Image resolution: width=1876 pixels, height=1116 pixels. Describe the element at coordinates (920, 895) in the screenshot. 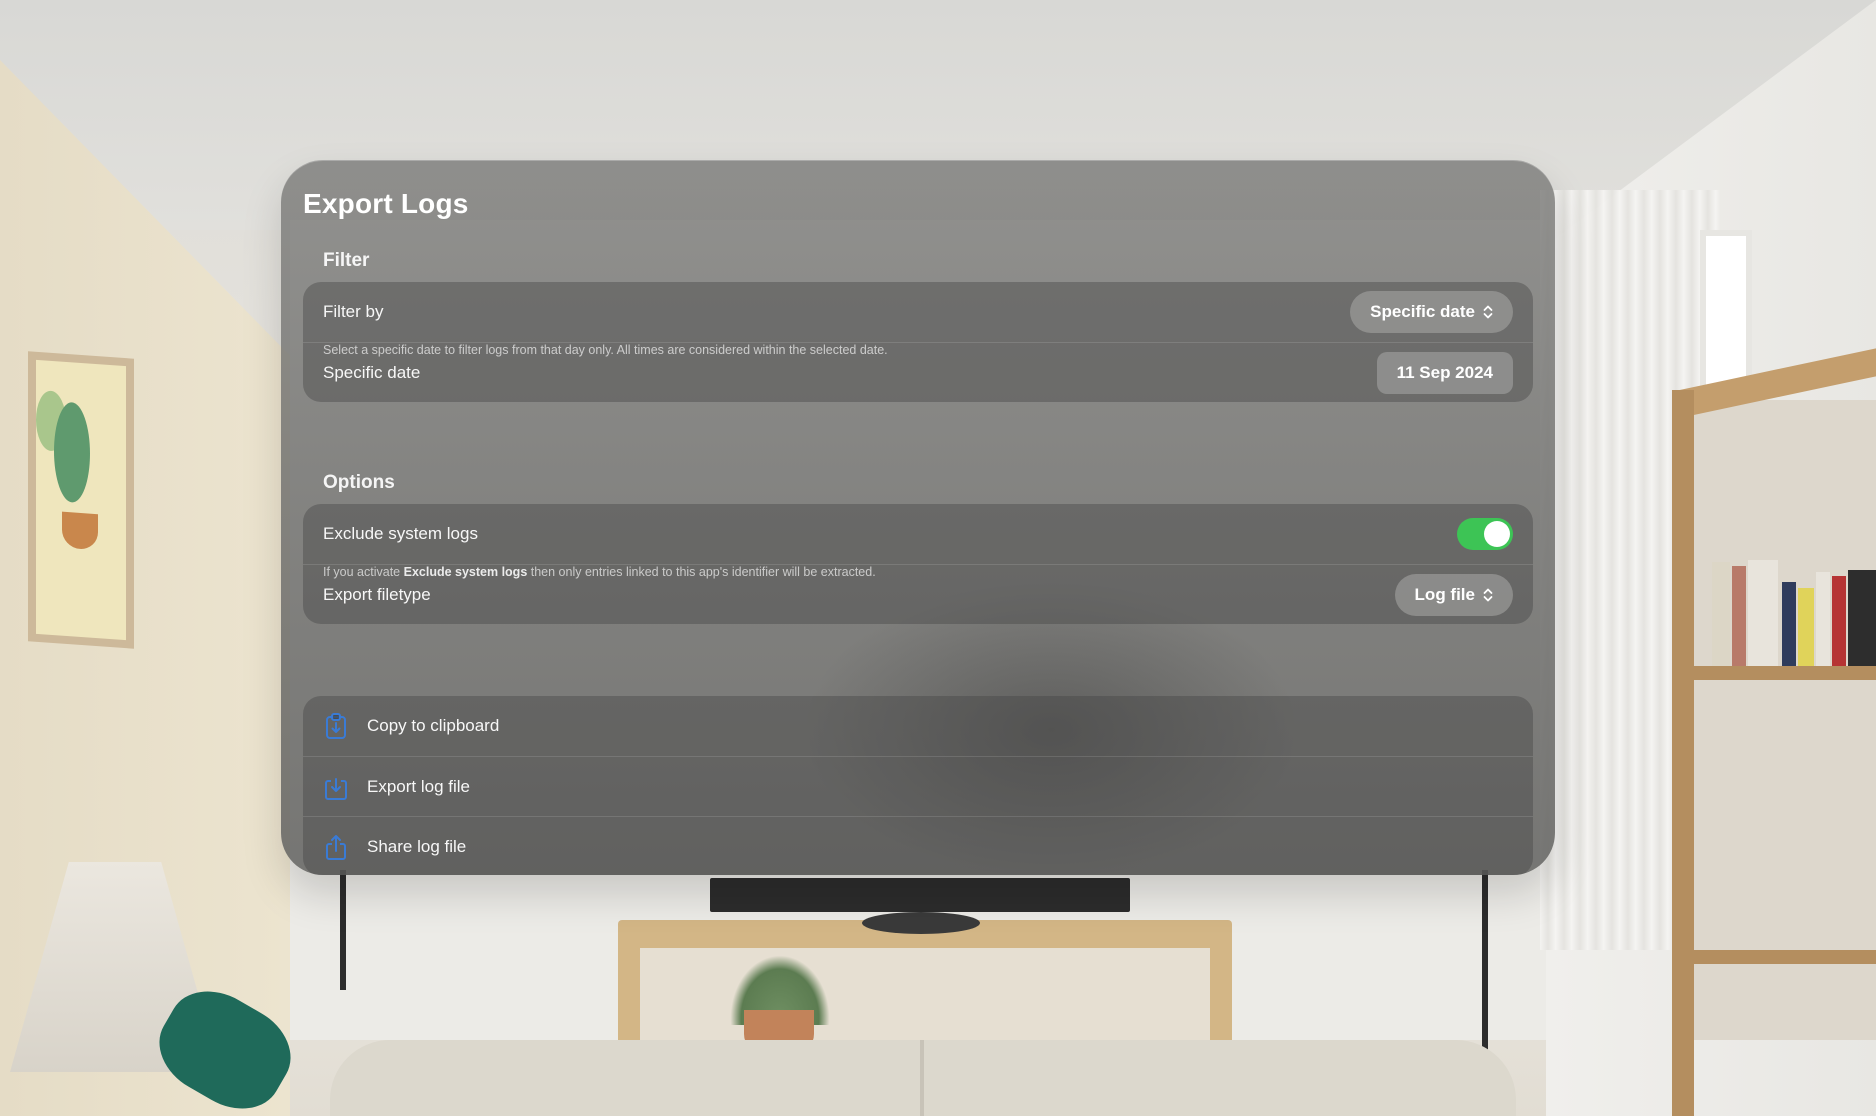

I see `television` at that location.